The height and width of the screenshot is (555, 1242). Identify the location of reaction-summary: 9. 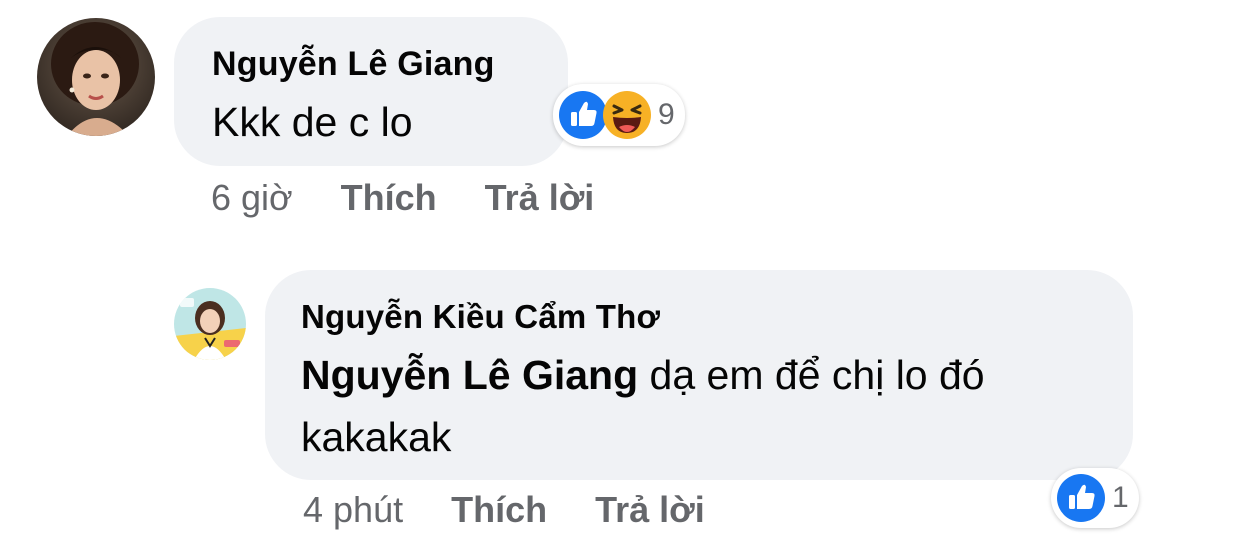
(619, 115).